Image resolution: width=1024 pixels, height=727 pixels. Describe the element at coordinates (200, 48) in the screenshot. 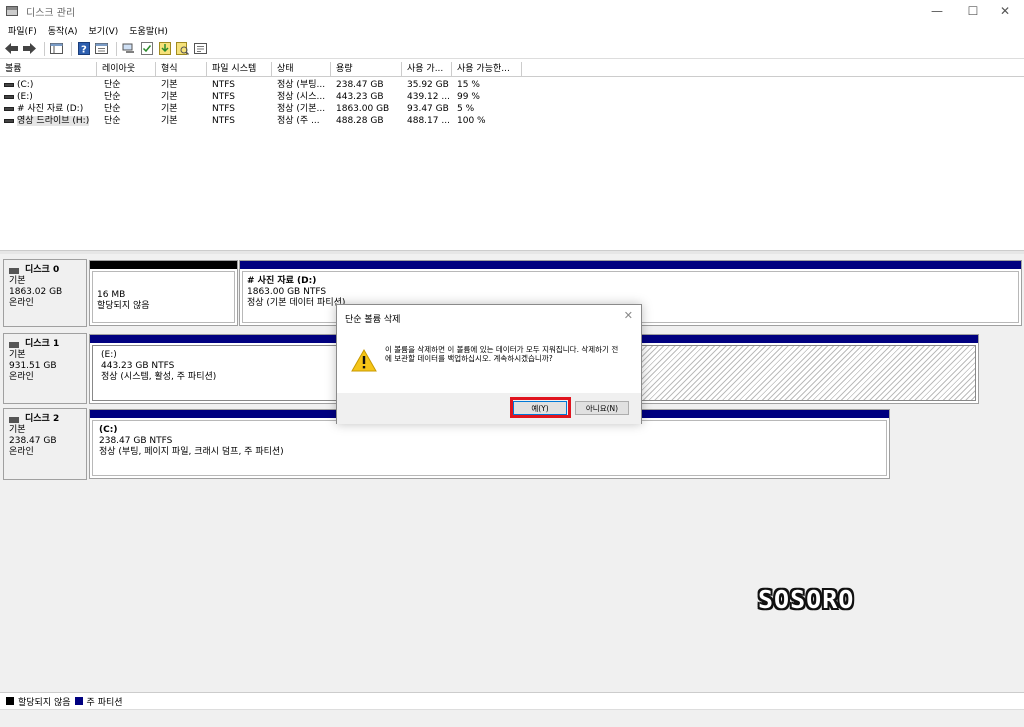

I see `settings-icon` at that location.